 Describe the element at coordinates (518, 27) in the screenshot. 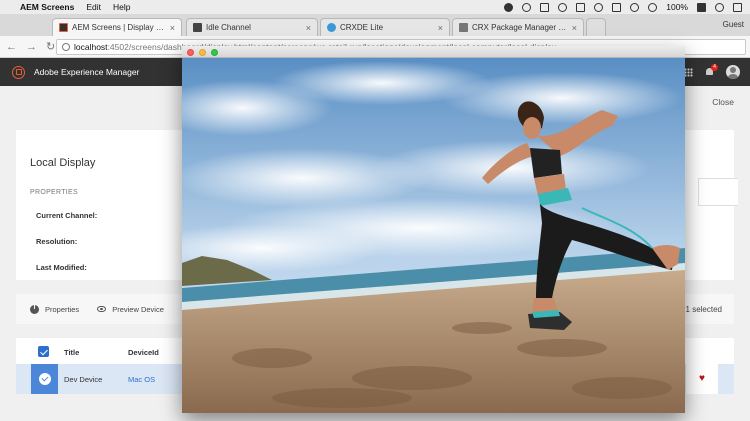

I see `tab-crx-package-manager: CRX Package Manager - /etc/p ×` at that location.